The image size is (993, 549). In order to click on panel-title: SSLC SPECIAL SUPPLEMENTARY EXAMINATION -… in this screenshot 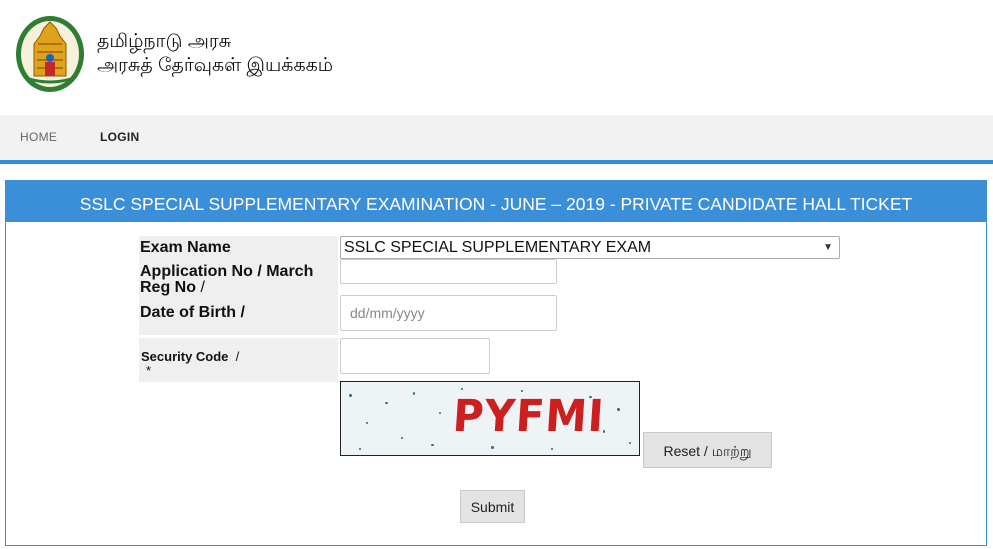, I will do `click(496, 201)`.